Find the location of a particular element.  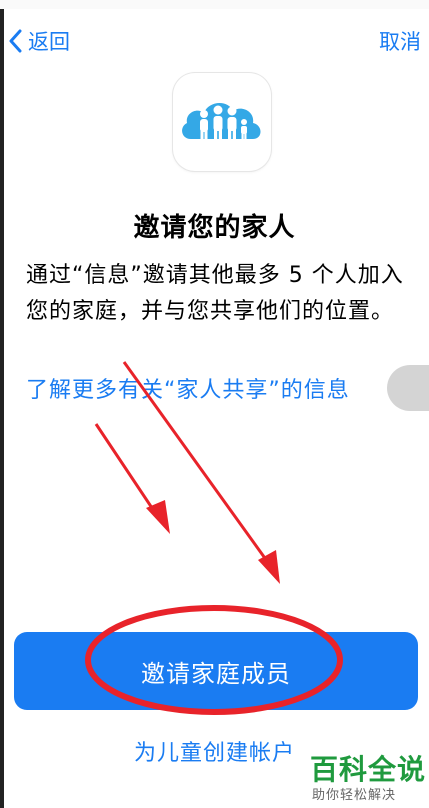

watermark-tagline: 助你轻松解决 is located at coordinates (354, 795).